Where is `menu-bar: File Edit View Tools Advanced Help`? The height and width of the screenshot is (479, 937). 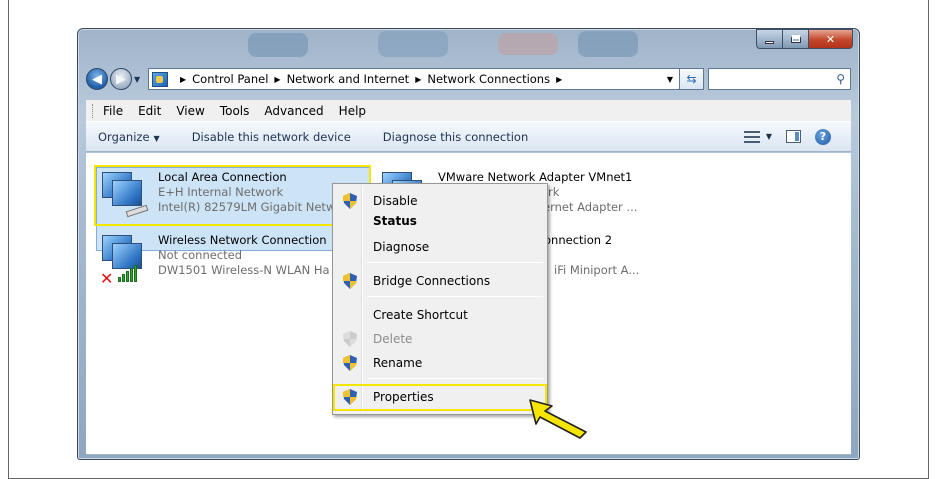 menu-bar: File Edit View Tools Advanced Help is located at coordinates (468, 110).